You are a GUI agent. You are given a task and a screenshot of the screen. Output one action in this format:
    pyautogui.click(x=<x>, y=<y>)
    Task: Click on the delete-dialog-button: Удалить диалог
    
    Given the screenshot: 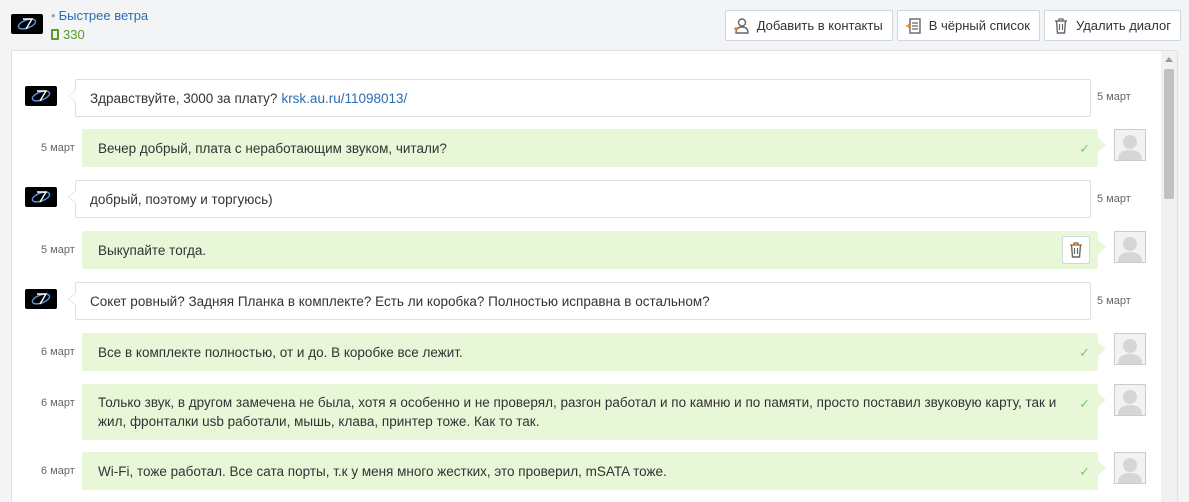 What is the action you would take?
    pyautogui.click(x=1112, y=25)
    